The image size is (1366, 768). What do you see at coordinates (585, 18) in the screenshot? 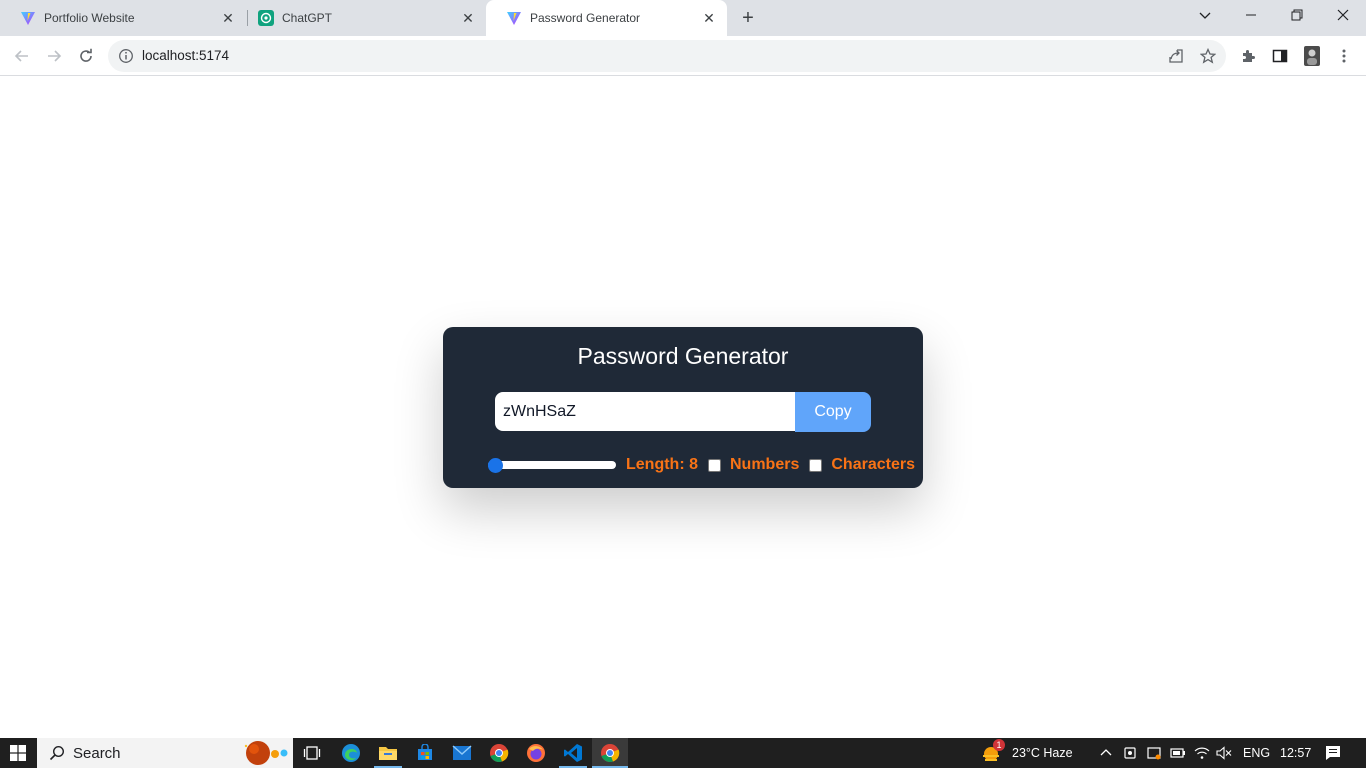
I see `tab-title: Password Generator` at bounding box center [585, 18].